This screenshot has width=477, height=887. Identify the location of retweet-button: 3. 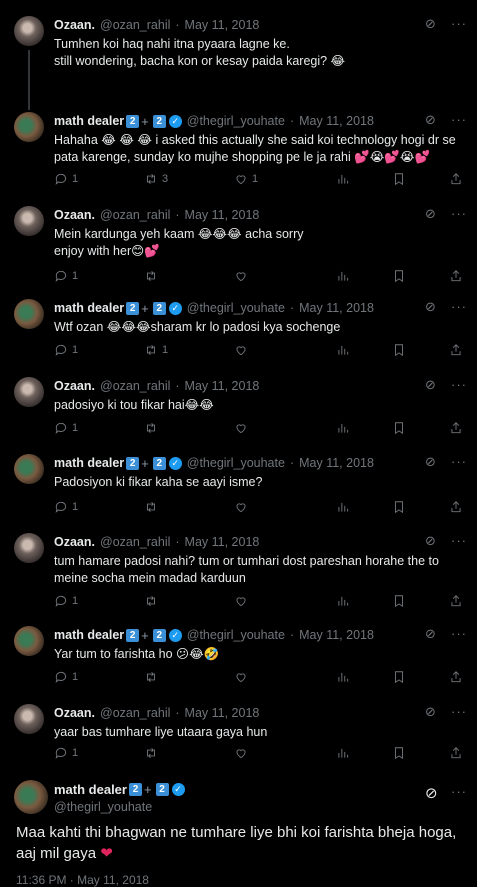
(156, 179).